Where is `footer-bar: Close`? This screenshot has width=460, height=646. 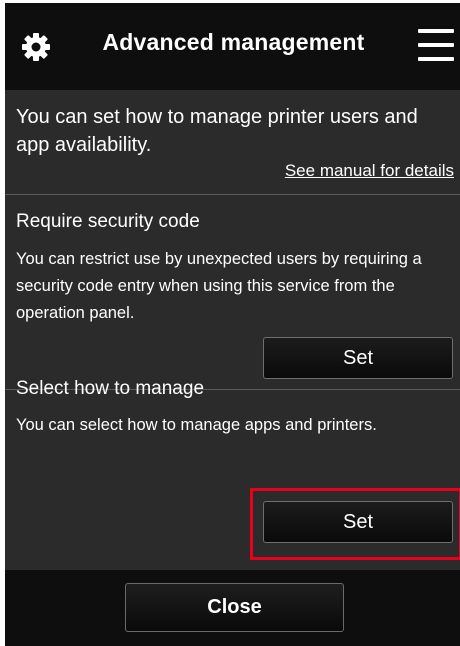 footer-bar: Close is located at coordinates (232, 608).